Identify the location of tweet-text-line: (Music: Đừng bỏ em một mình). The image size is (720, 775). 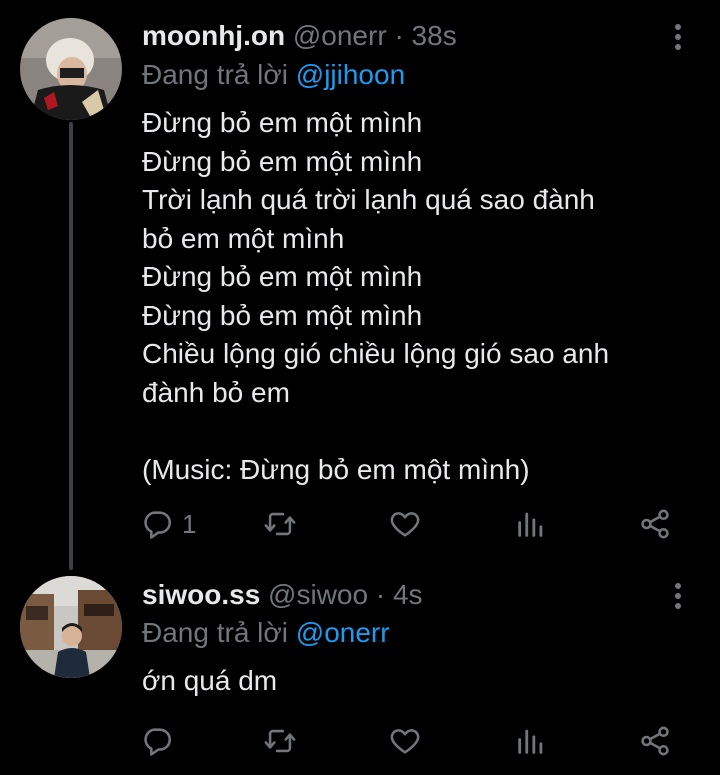
(336, 469).